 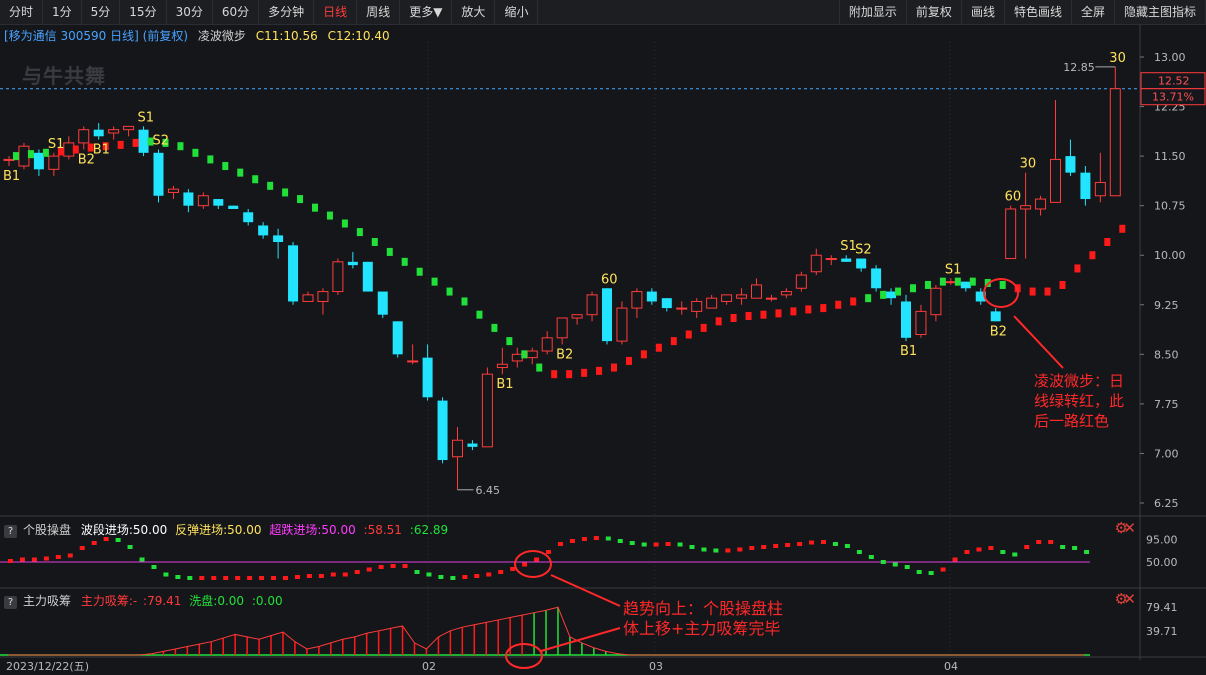 What do you see at coordinates (47, 601) in the screenshot?
I see `sub2-name: 主力吸筹` at bounding box center [47, 601].